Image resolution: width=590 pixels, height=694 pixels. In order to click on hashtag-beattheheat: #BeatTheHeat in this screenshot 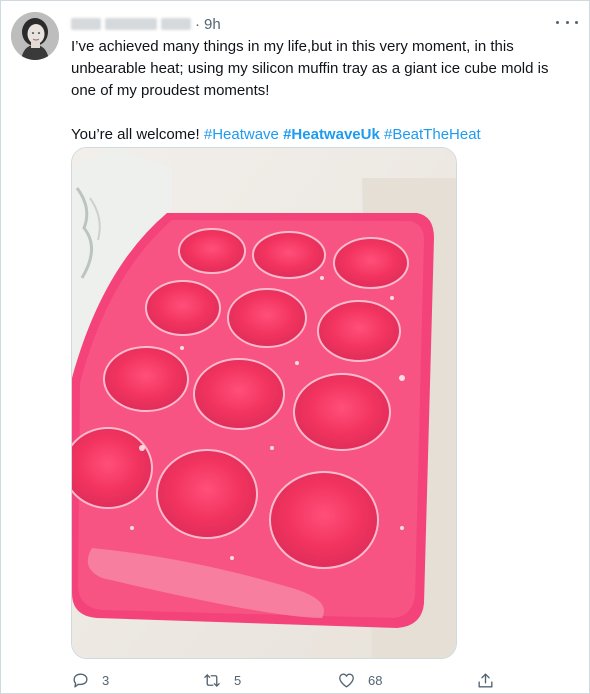, I will do `click(432, 134)`.